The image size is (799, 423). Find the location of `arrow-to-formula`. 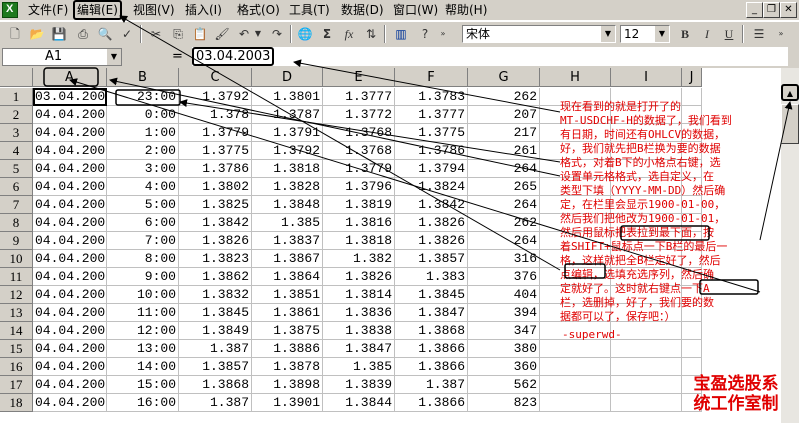

arrow-to-formula is located at coordinates (427, 86).